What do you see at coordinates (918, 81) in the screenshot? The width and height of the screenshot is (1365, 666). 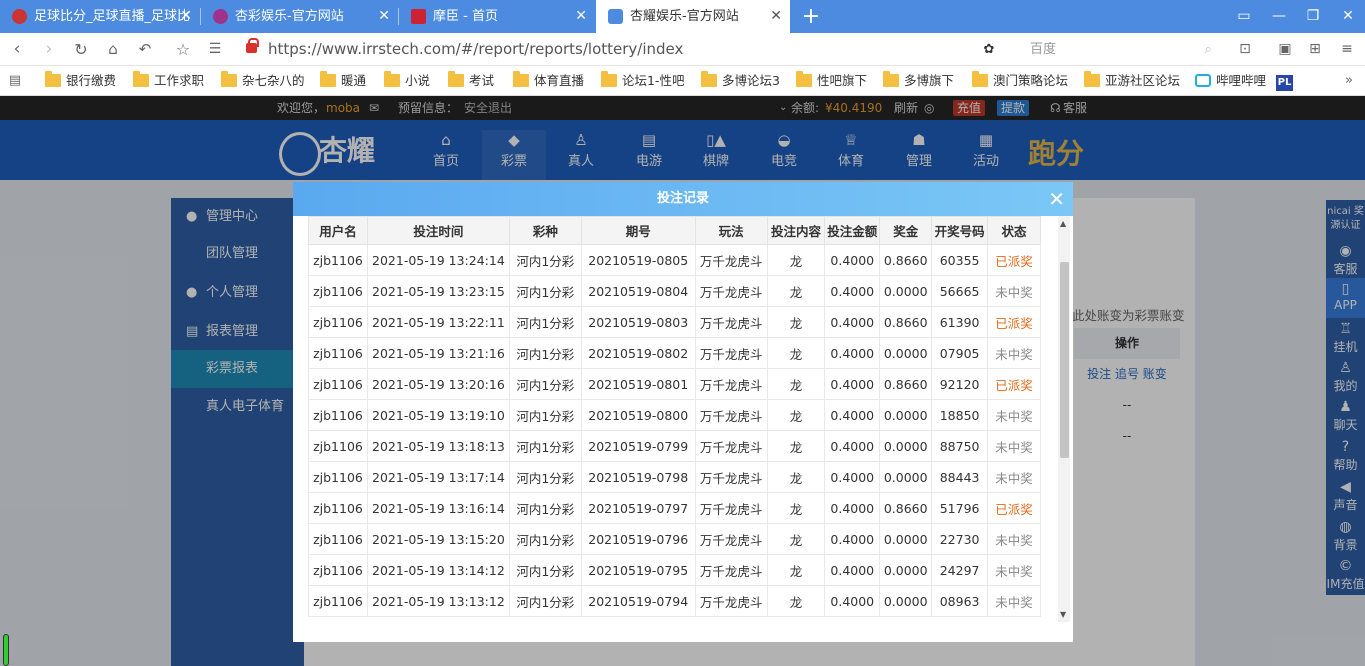 I see `bookmark-item: 多博旗下` at bounding box center [918, 81].